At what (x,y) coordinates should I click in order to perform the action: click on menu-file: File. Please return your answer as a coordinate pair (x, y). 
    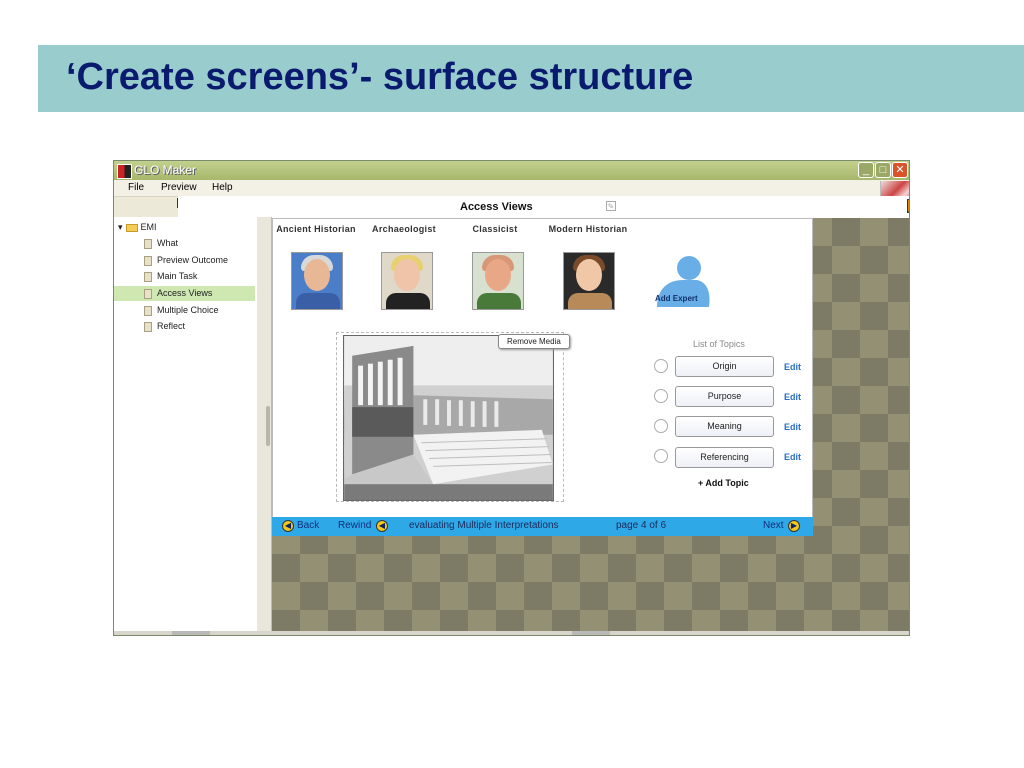
    Looking at the image, I should click on (136, 187).